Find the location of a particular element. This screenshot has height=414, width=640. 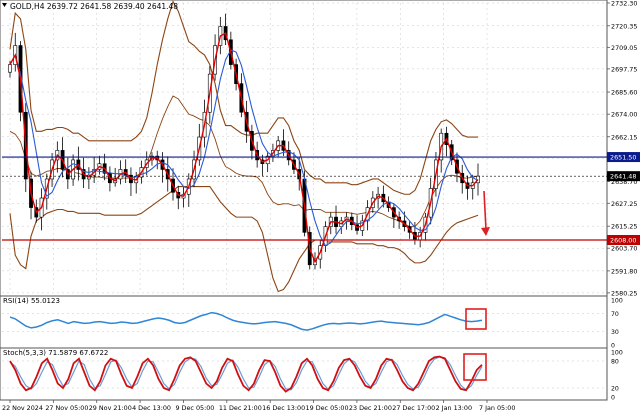

time-tick-label: 2 Jan 13:00 is located at coordinates (454, 408).